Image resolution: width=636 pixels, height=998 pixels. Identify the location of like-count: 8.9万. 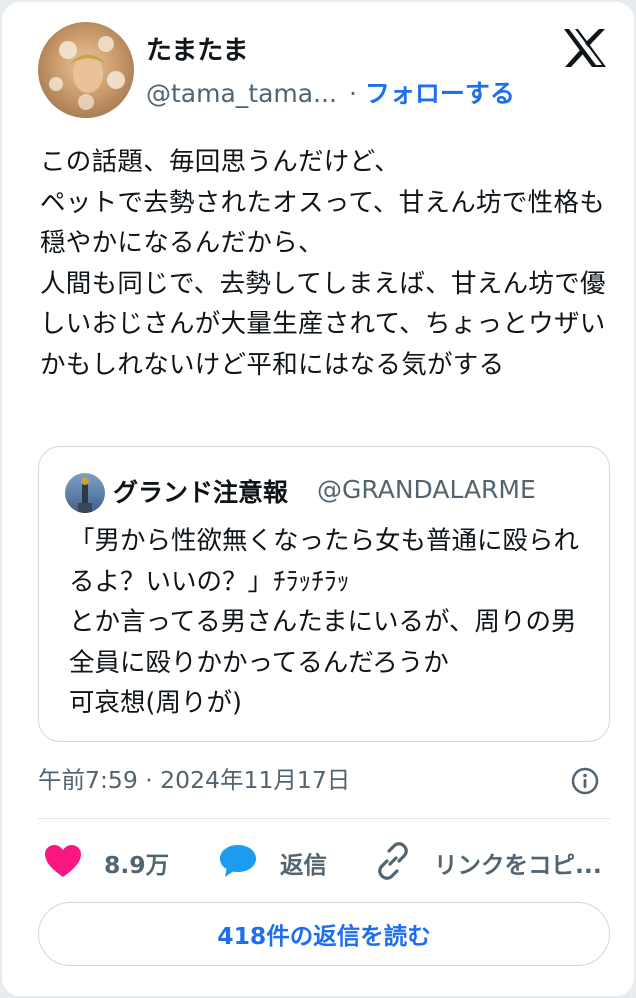
(137, 865).